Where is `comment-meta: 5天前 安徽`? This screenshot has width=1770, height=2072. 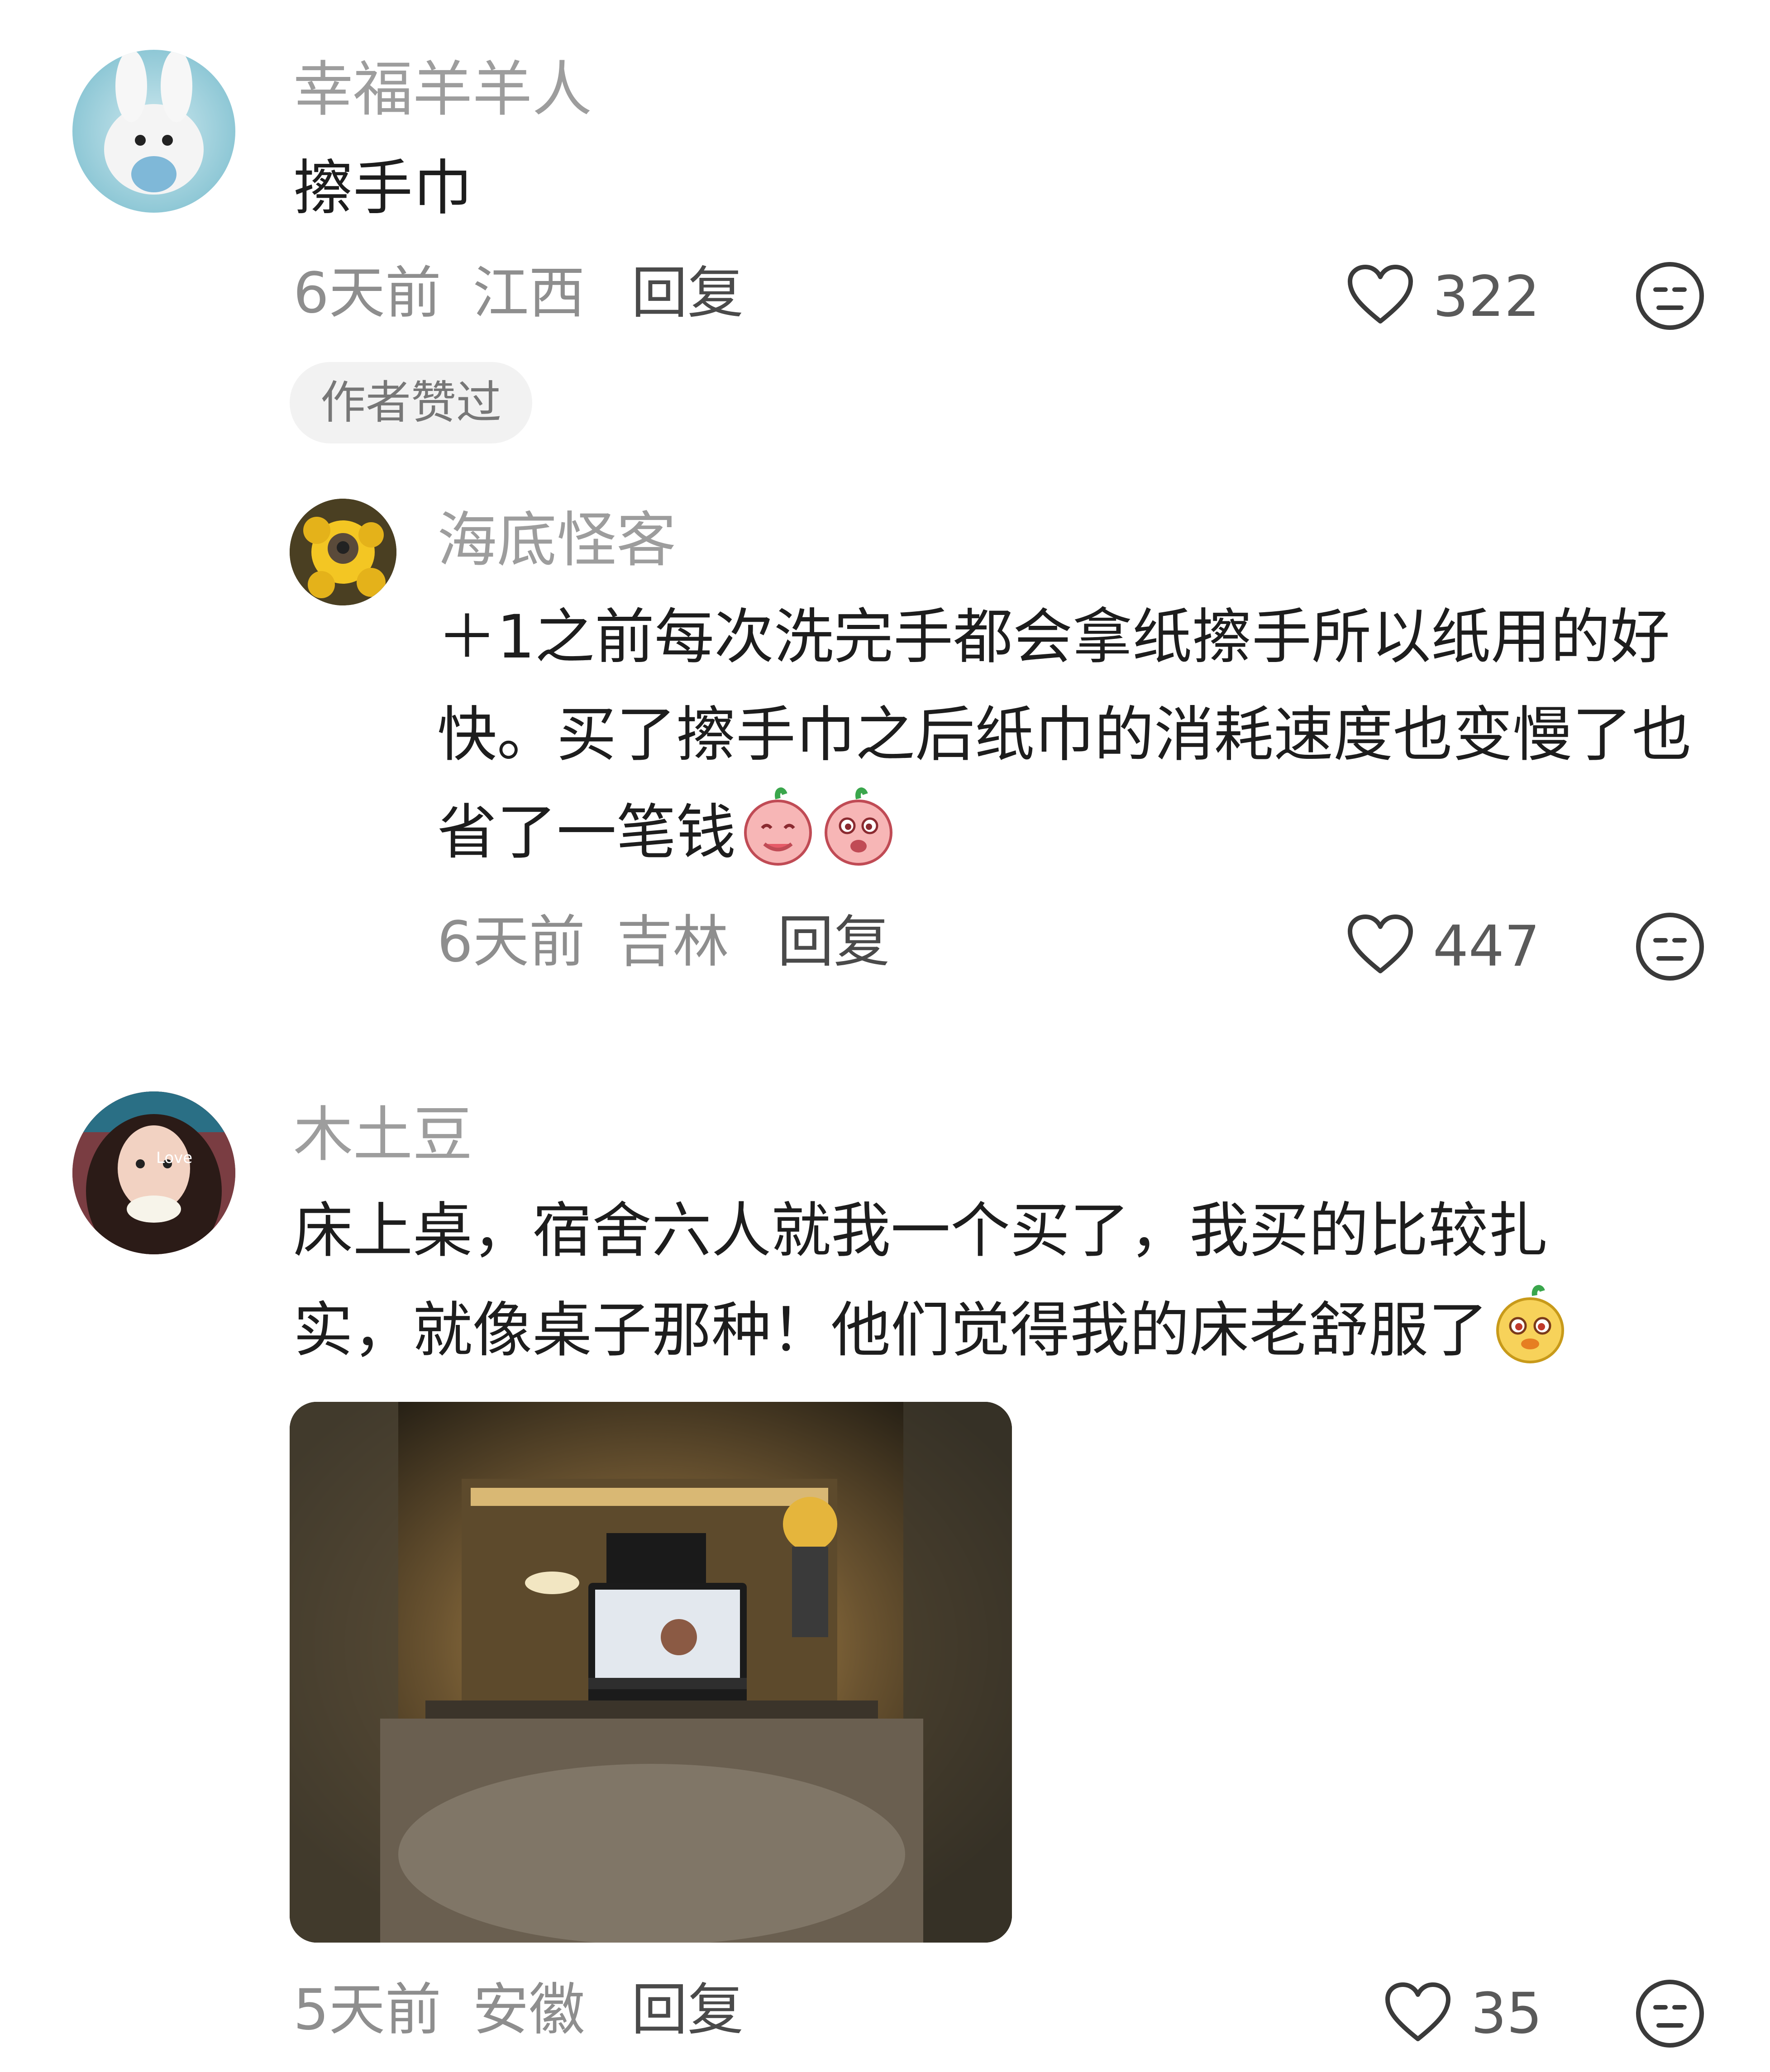 comment-meta: 5天前 安徽 is located at coordinates (439, 2010).